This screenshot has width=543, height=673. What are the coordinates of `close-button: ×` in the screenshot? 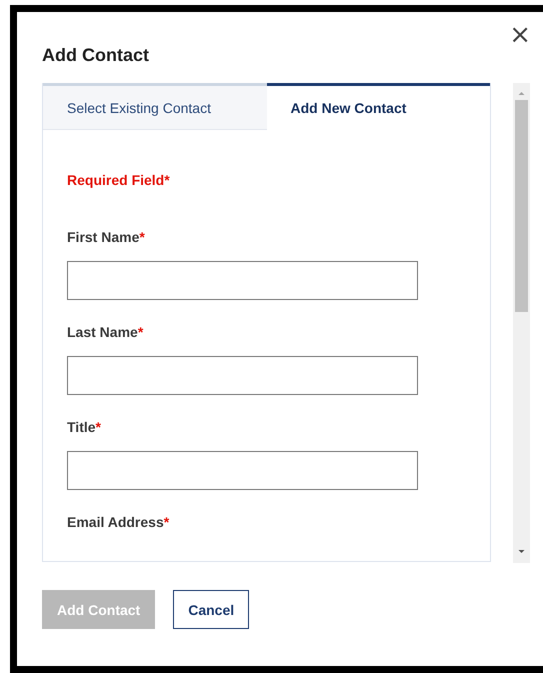 It's located at (520, 35).